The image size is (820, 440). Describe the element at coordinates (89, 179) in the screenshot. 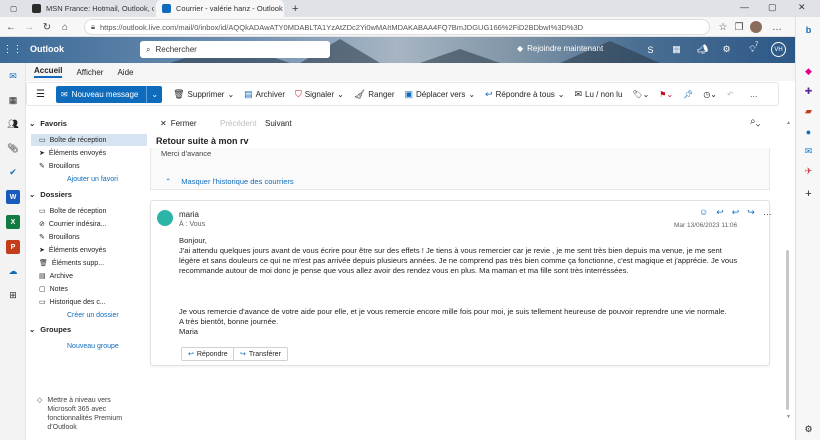

I see `add-favorite-link: Ajouter un favori` at that location.